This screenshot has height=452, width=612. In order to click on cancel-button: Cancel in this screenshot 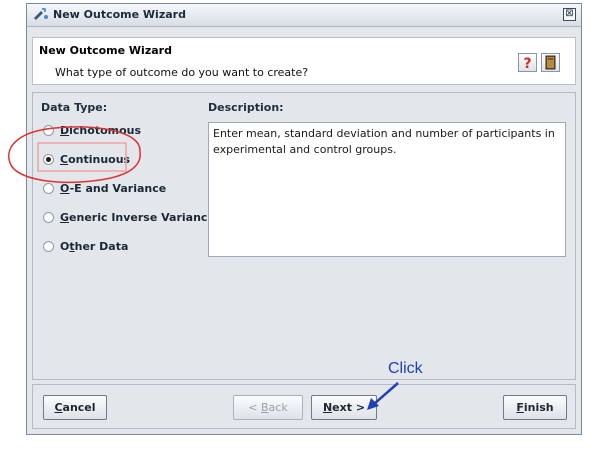, I will do `click(75, 407)`.